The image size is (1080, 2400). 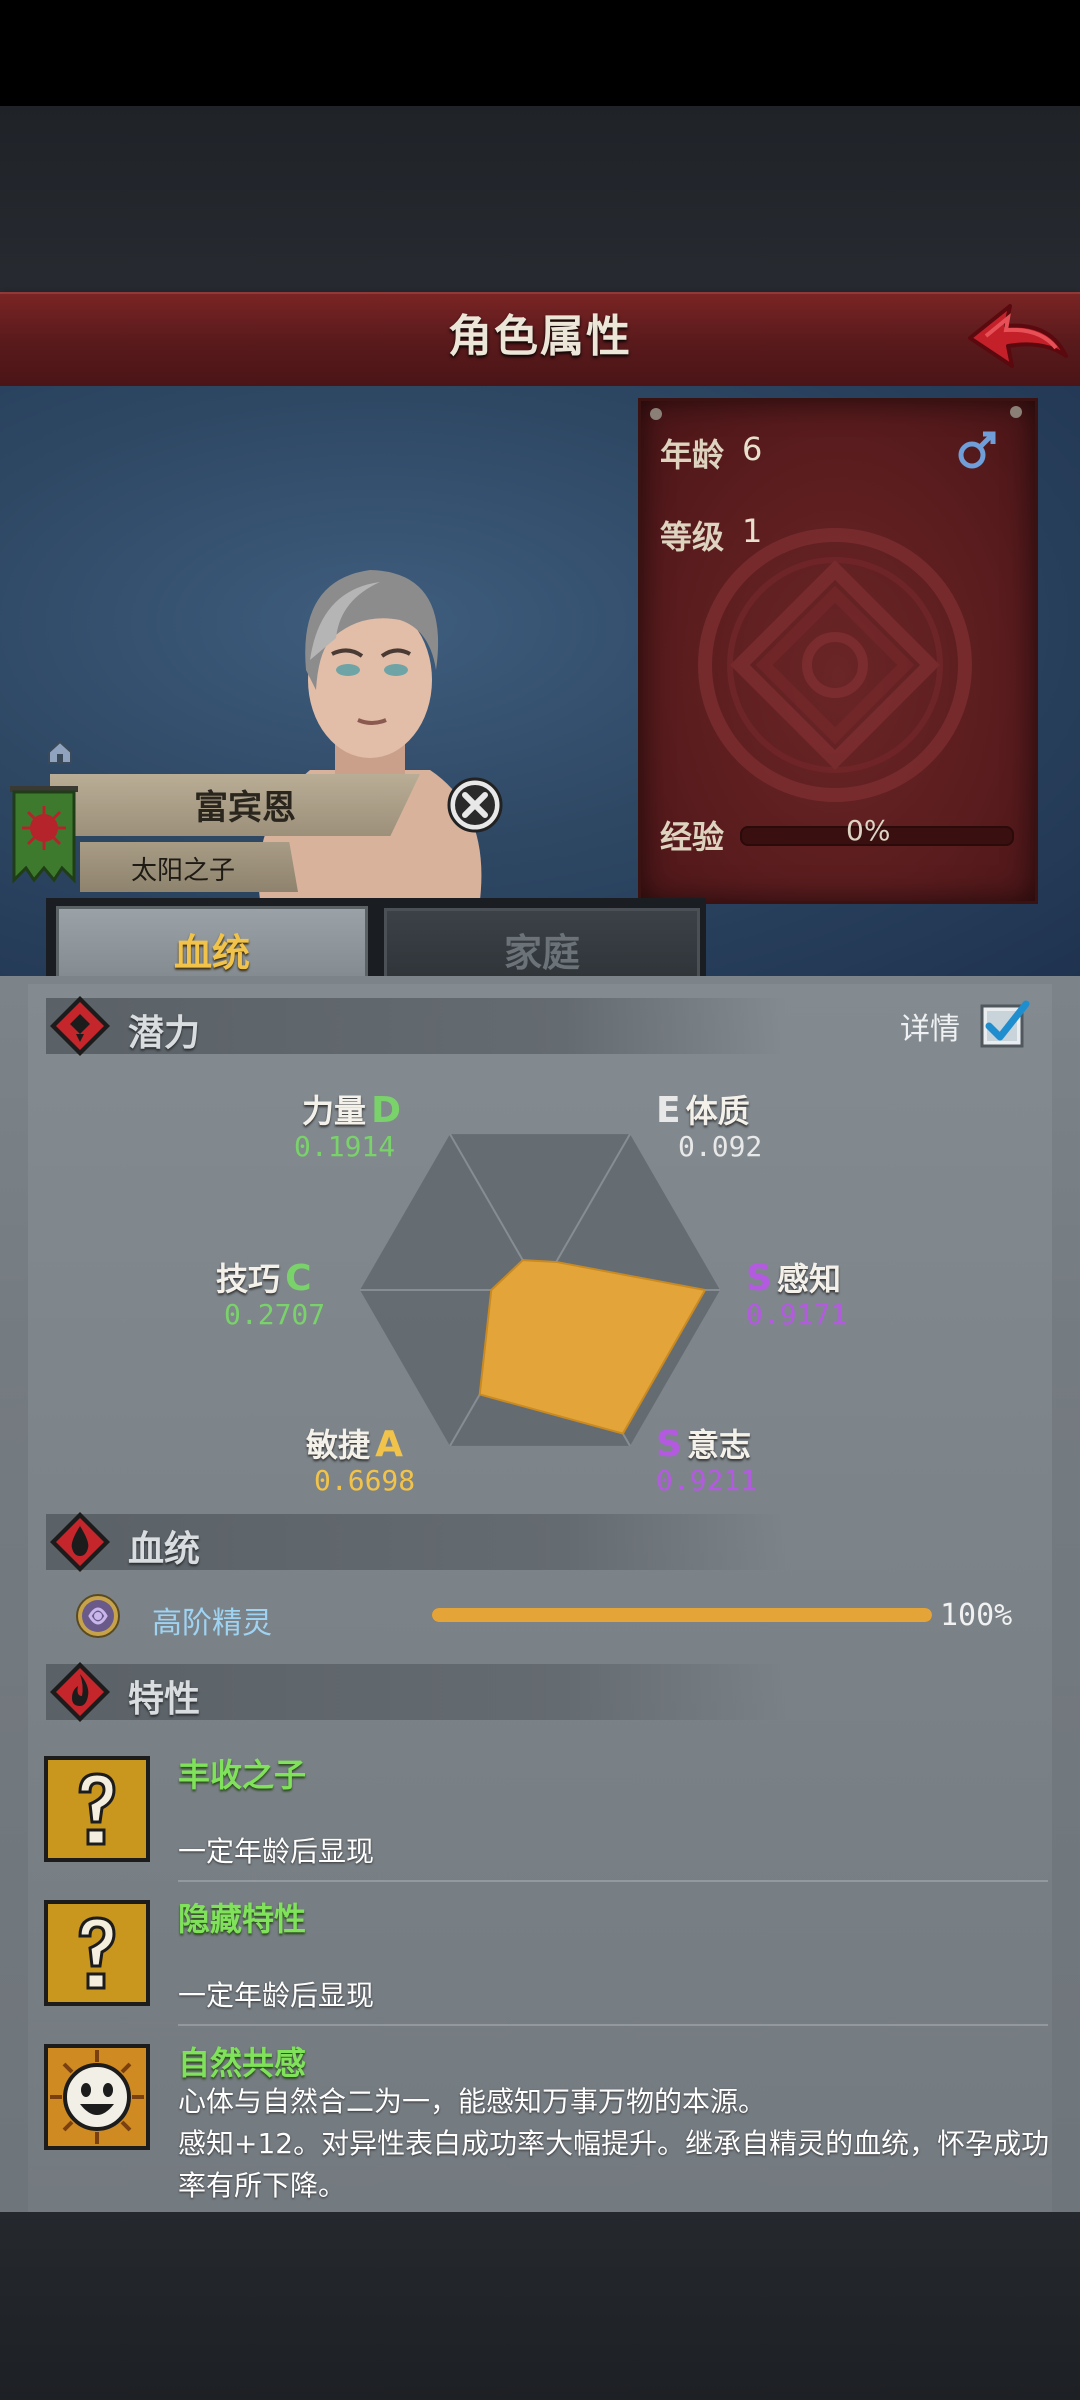 I want to click on stat-agility: 敏捷 A, so click(x=354, y=1443).